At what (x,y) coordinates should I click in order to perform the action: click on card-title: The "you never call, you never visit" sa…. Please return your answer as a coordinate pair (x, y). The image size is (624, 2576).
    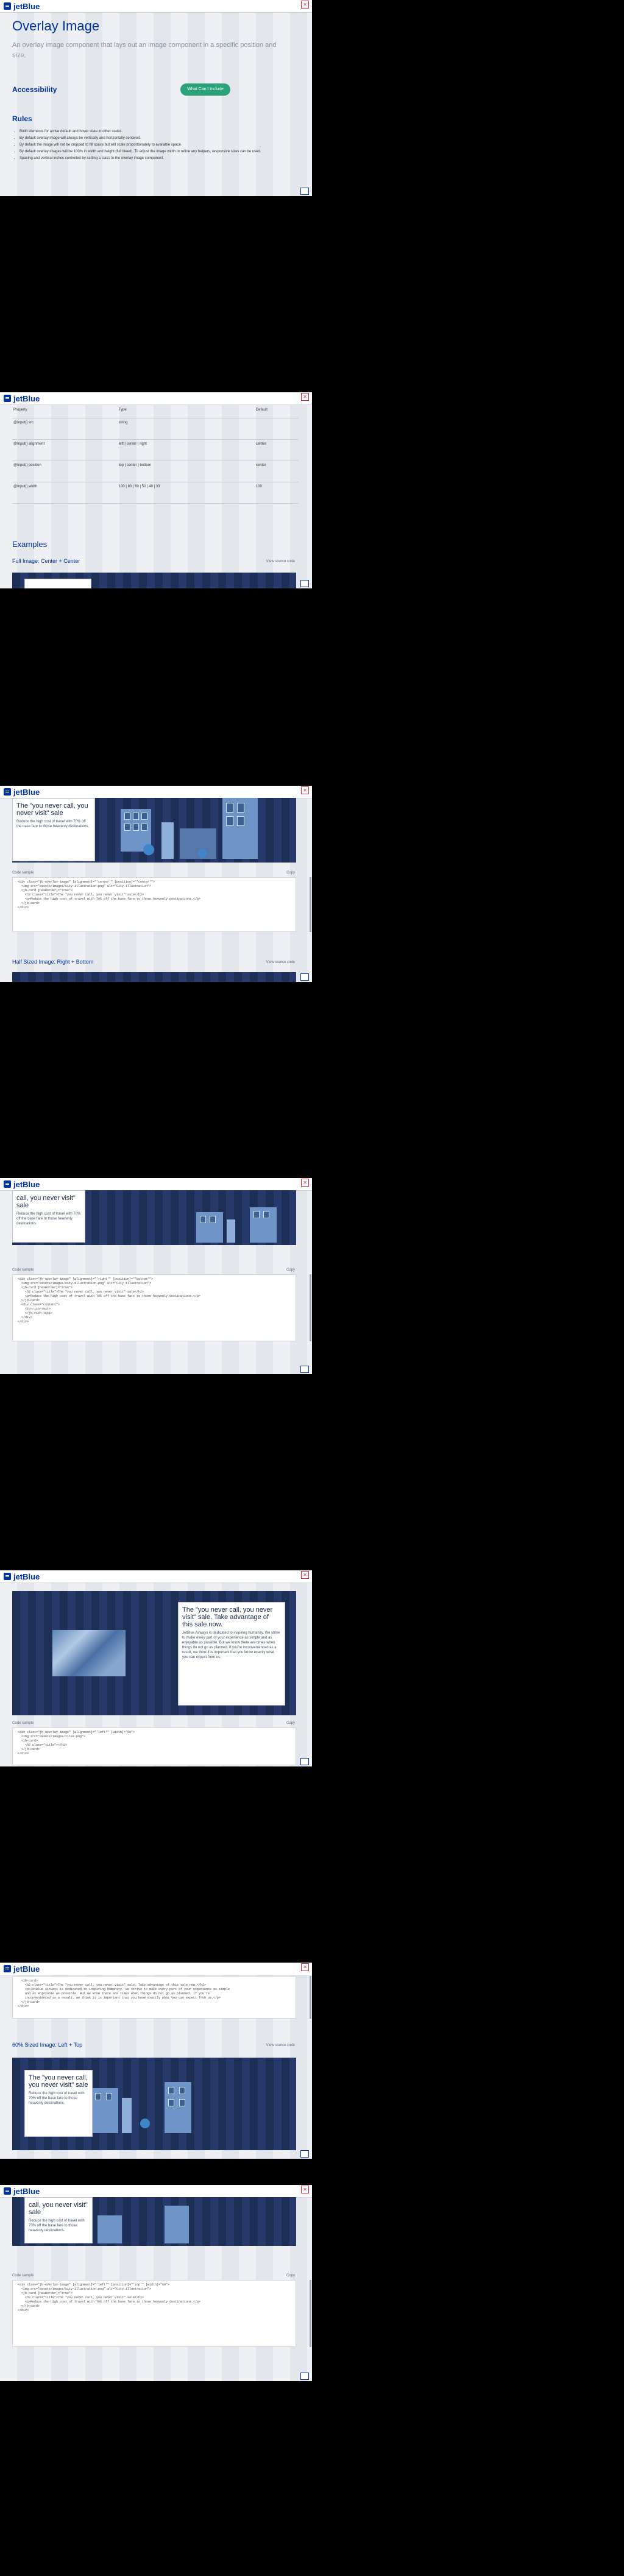
    Looking at the image, I should click on (58, 2081).